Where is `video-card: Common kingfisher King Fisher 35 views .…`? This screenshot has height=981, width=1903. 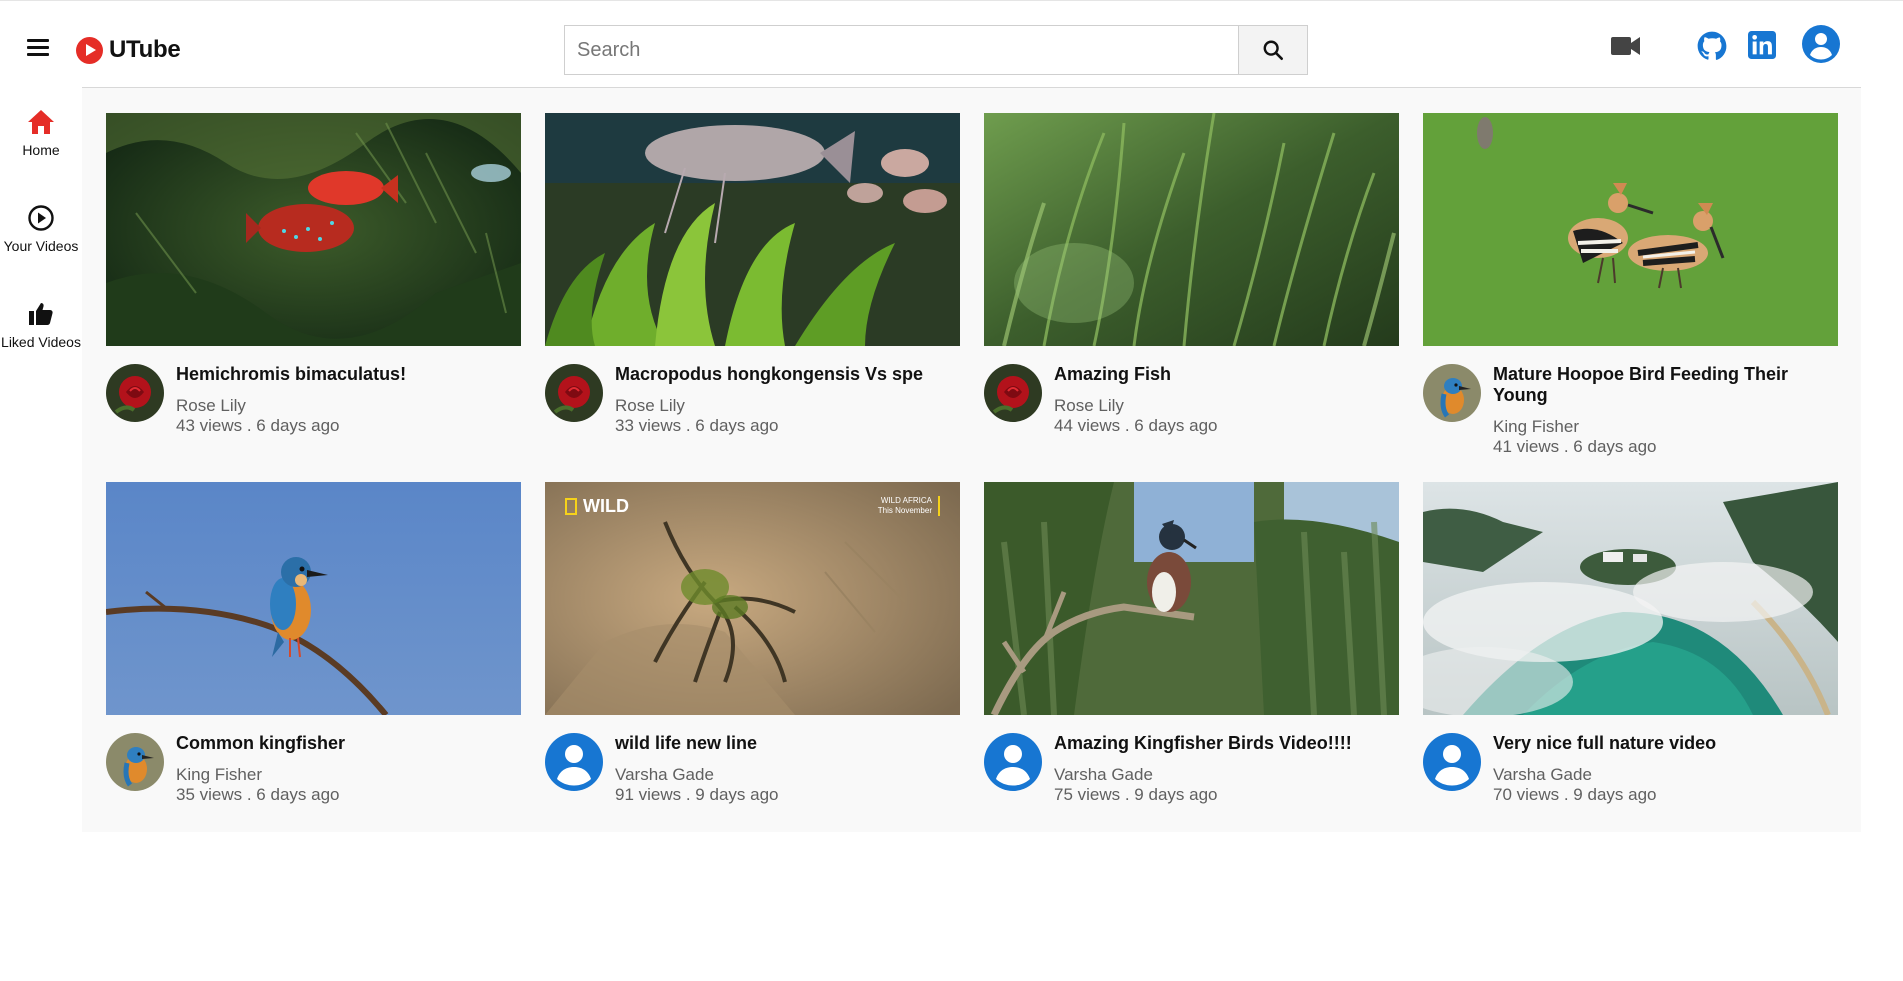 video-card: Common kingfisher King Fisher 35 views .… is located at coordinates (313, 666).